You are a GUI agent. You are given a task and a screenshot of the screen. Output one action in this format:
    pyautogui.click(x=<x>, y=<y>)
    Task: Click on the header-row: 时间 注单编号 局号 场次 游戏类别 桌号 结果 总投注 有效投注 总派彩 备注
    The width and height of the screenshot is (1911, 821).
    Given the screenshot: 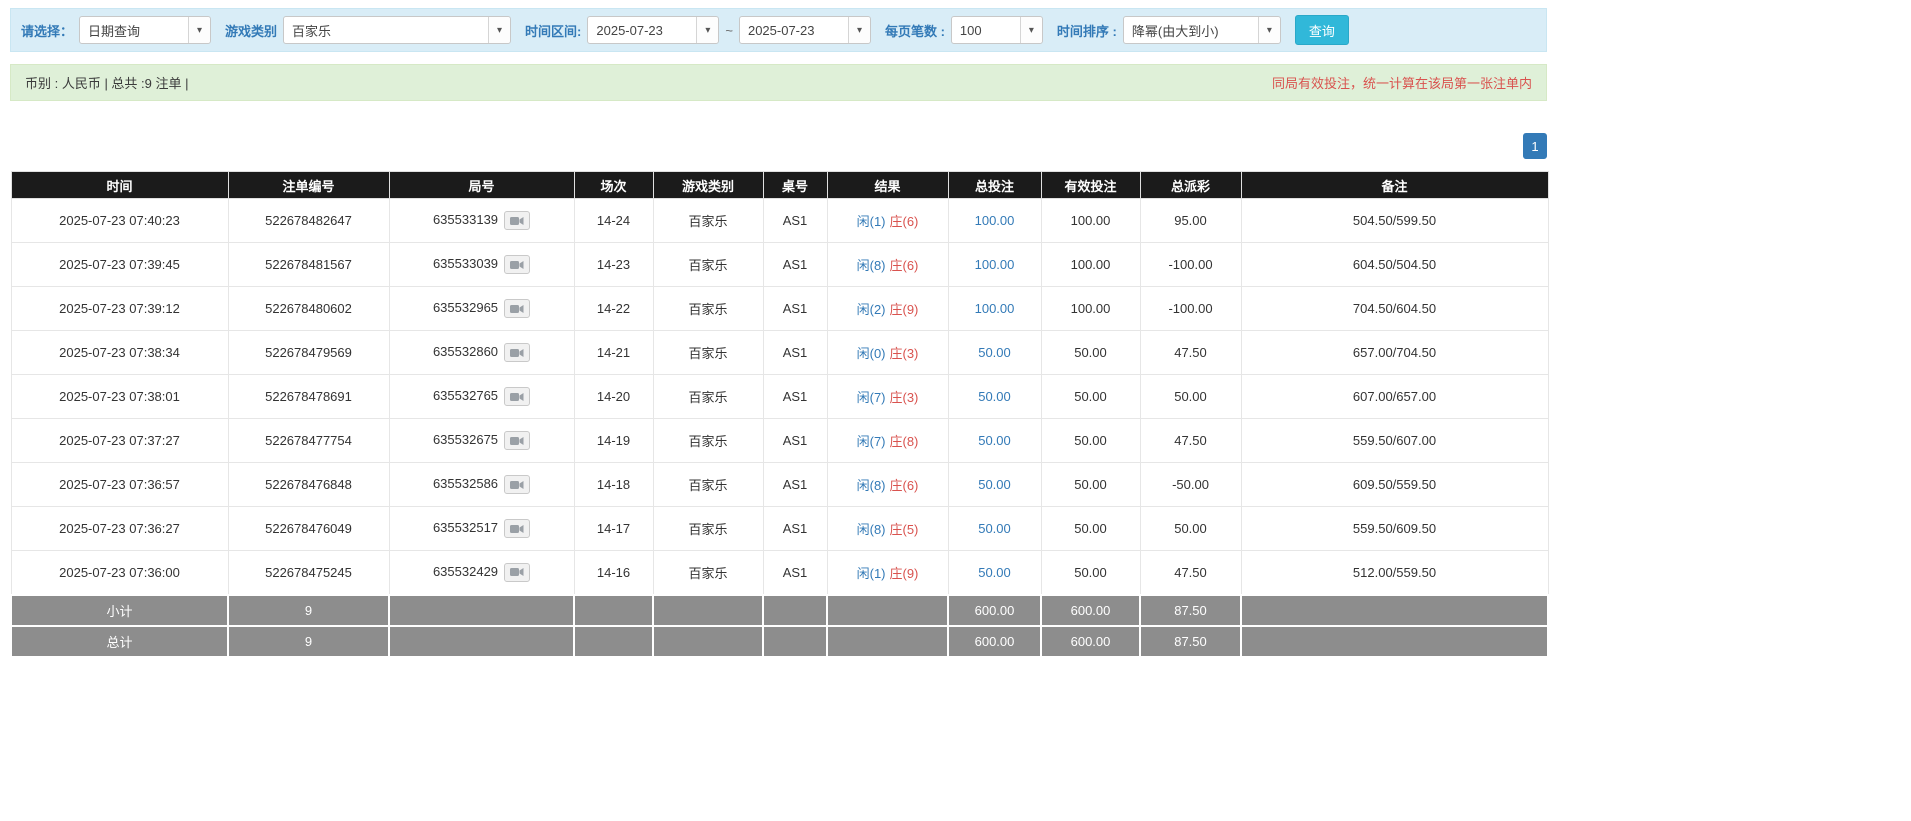 What is the action you would take?
    pyautogui.click(x=779, y=185)
    